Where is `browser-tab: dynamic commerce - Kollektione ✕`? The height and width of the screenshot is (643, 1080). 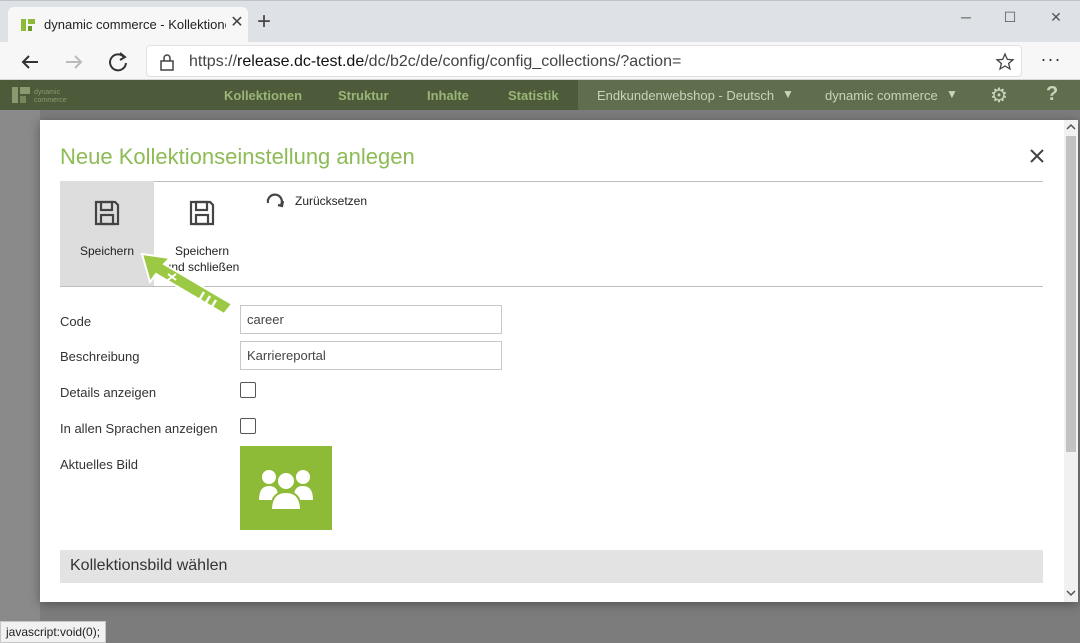
browser-tab: dynamic commerce - Kollektione ✕ is located at coordinates (128, 25).